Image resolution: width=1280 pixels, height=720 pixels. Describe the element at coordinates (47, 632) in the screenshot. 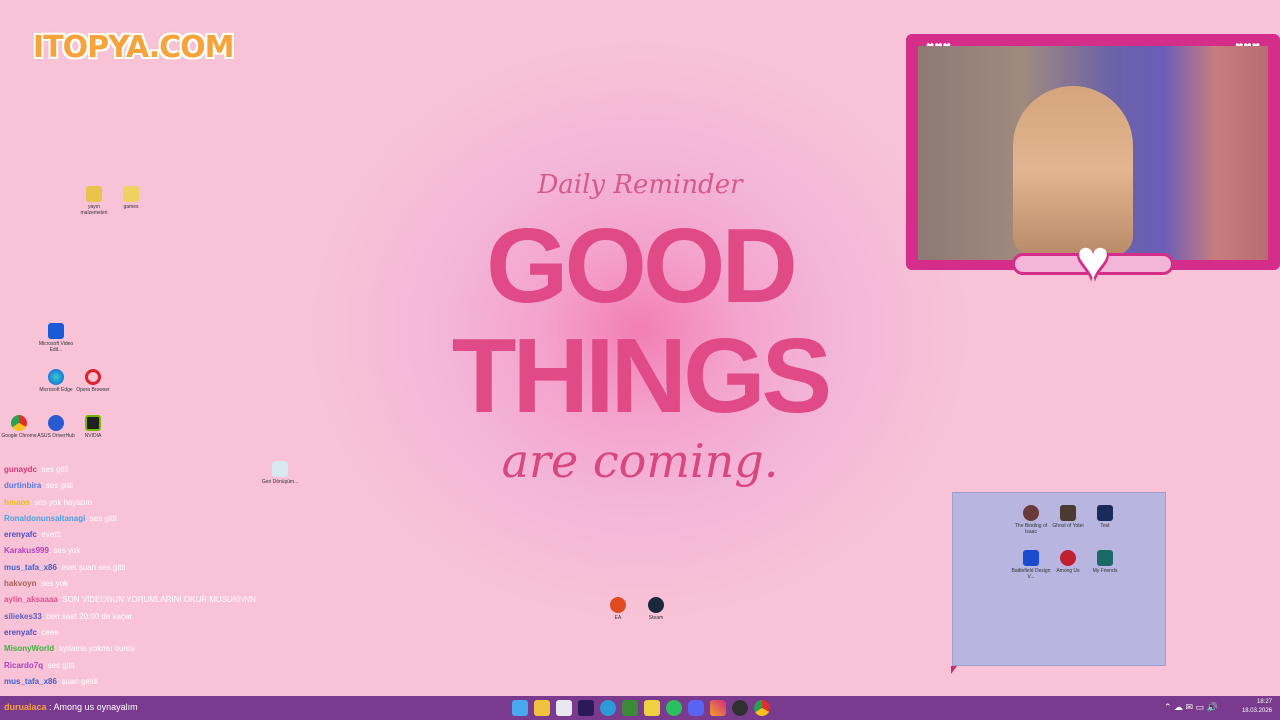

I see `chat-text: : ceee` at that location.